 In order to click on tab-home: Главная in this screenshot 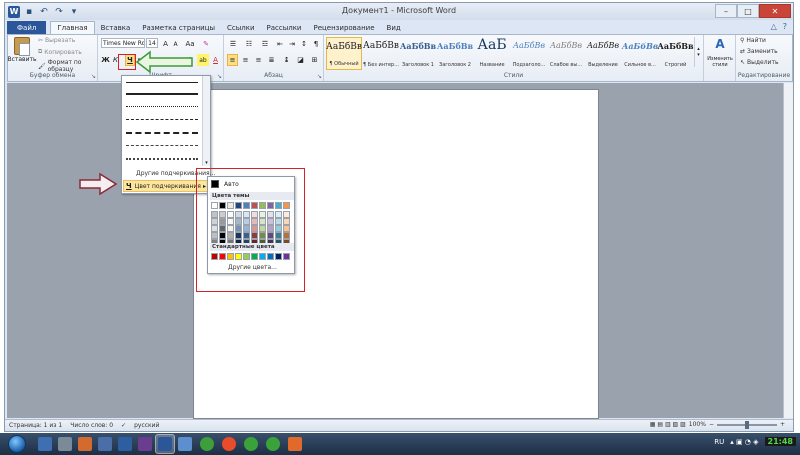, I will do `click(72, 27)`.